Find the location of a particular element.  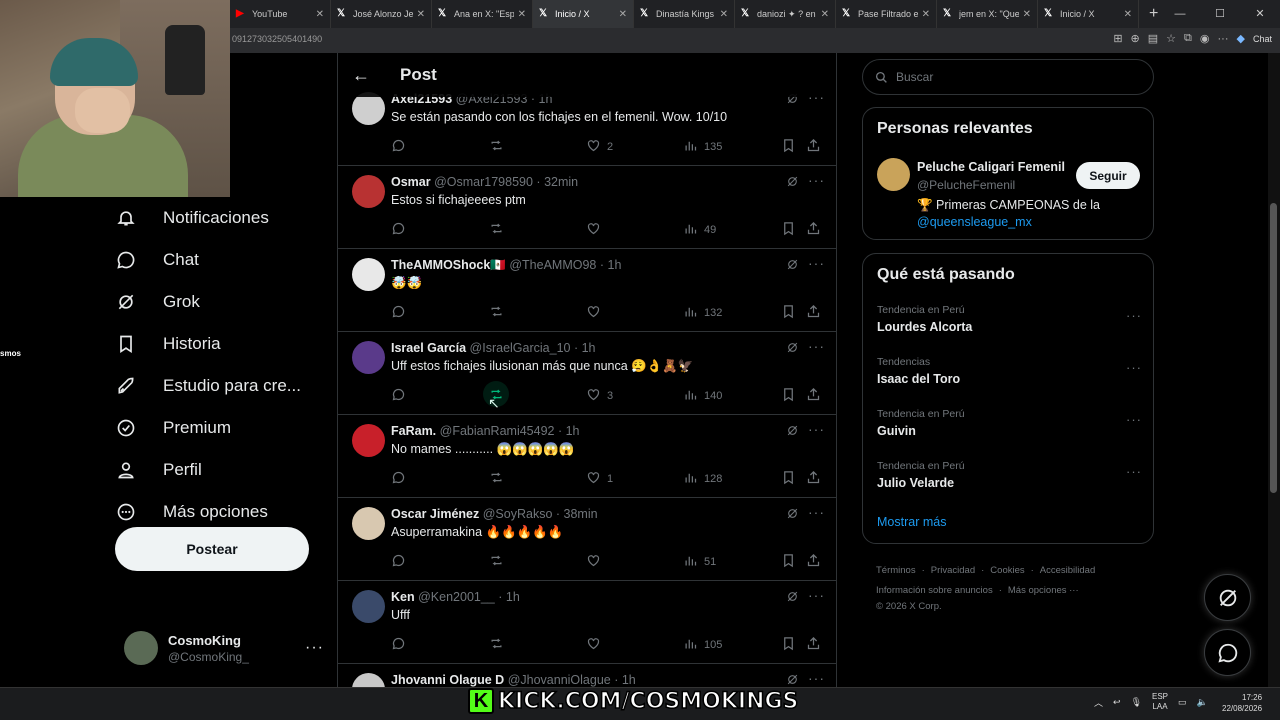

tray-app-icon: ↩ is located at coordinates (1117, 702).